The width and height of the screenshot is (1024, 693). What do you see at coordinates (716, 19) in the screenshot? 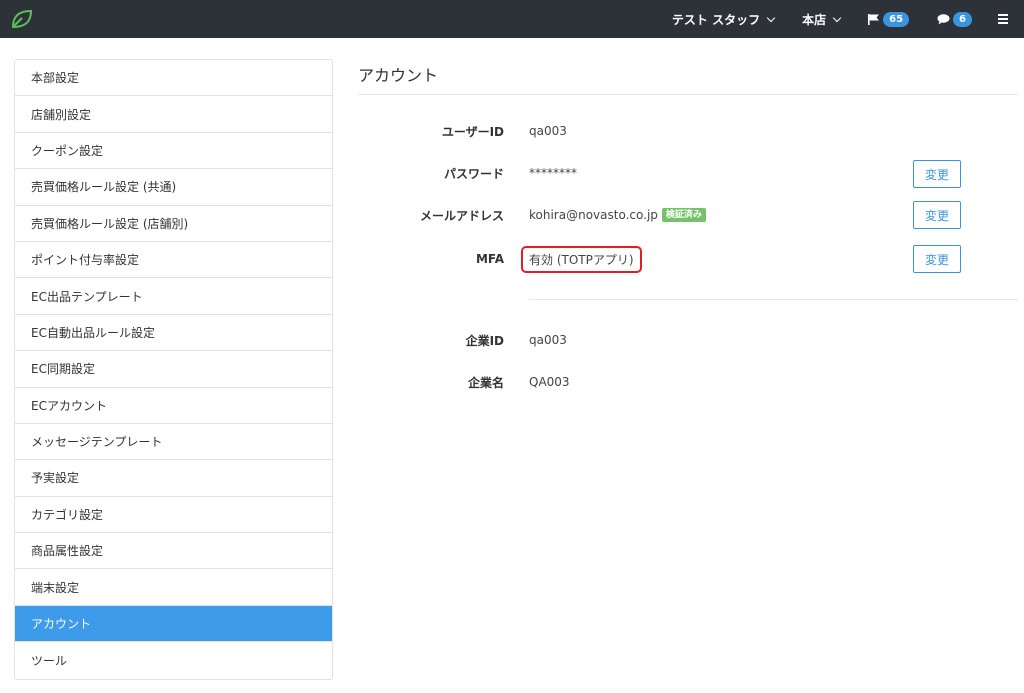
I see `staff-name: テスト スタッフ` at bounding box center [716, 19].